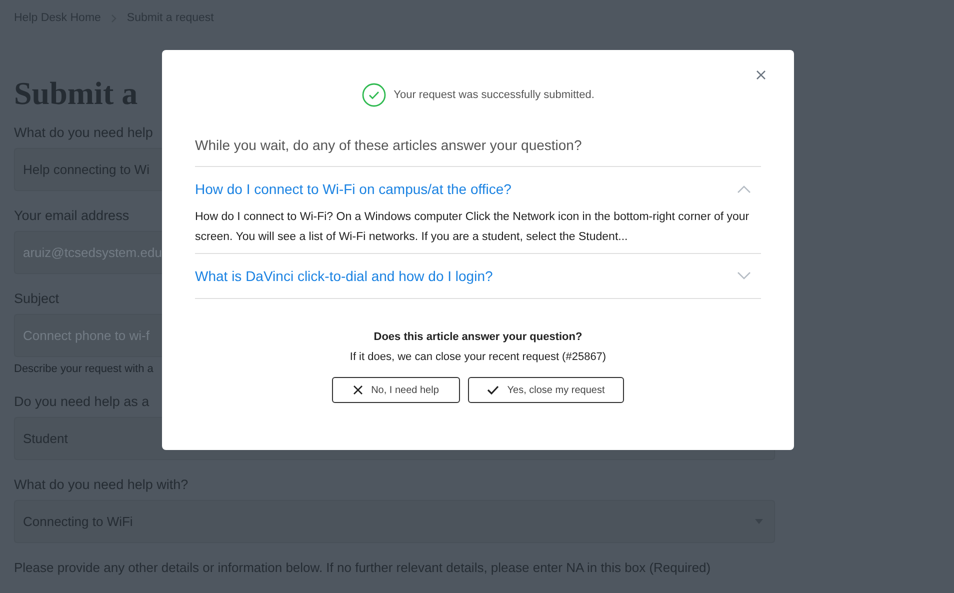 The width and height of the screenshot is (954, 593). What do you see at coordinates (493, 390) in the screenshot?
I see `check-icon` at bounding box center [493, 390].